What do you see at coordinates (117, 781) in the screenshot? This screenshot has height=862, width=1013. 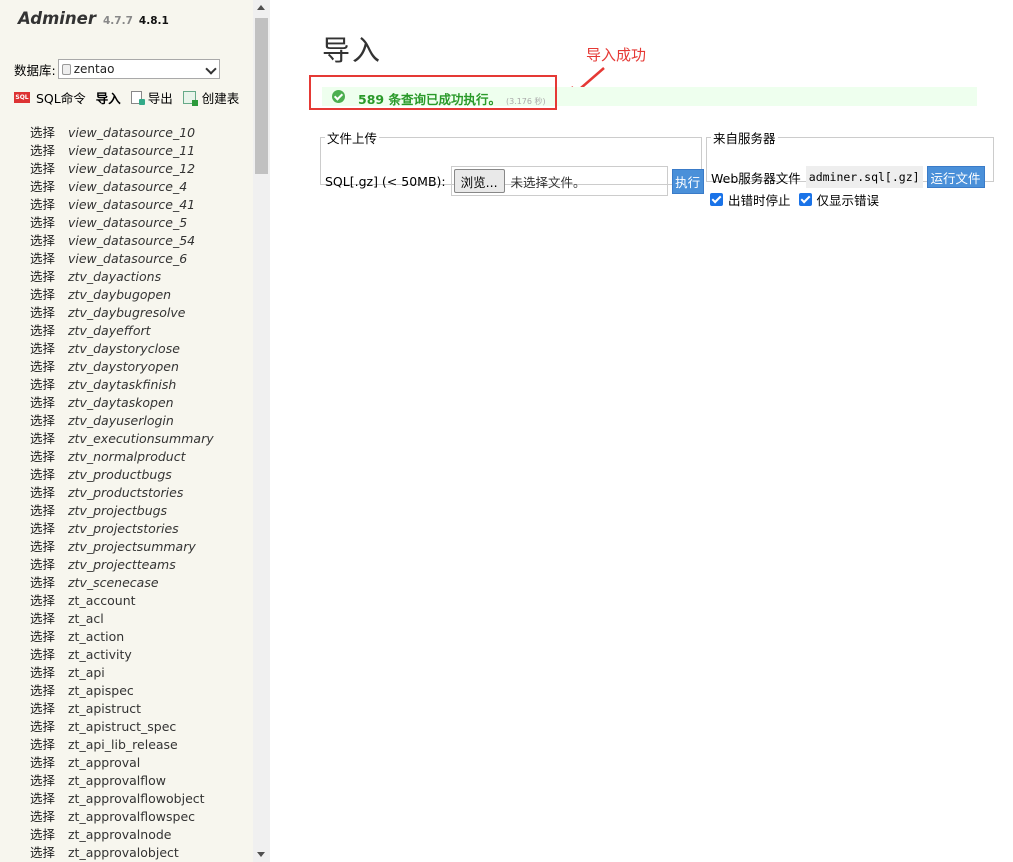 I see `table-name-link: zt_approvalflow` at bounding box center [117, 781].